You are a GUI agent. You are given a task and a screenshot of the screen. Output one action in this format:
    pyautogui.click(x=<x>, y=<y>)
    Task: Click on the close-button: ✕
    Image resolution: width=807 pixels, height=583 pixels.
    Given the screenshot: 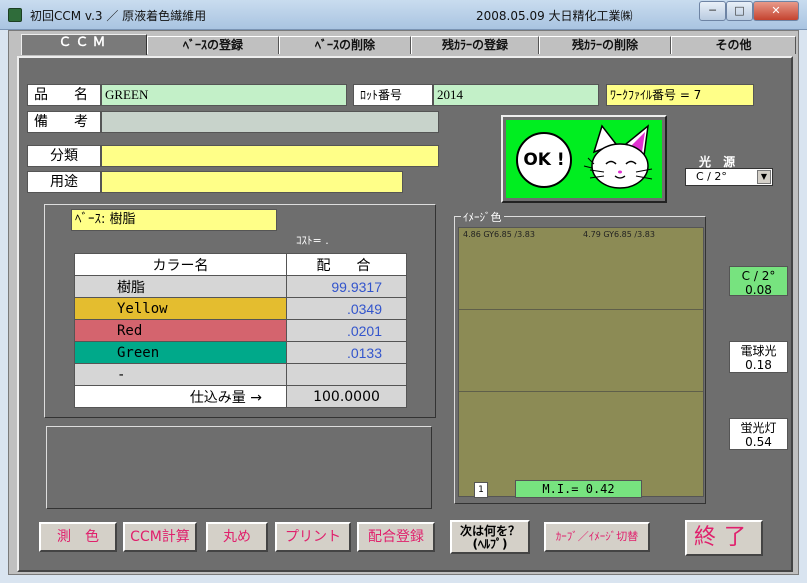 What is the action you would take?
    pyautogui.click(x=776, y=11)
    